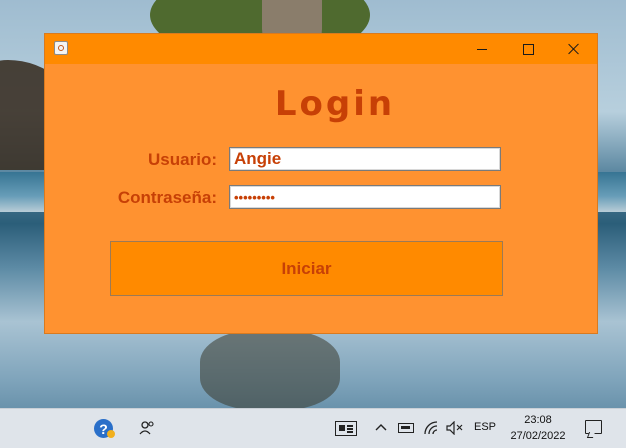 The image size is (626, 448). I want to click on java-app-icon, so click(61, 48).